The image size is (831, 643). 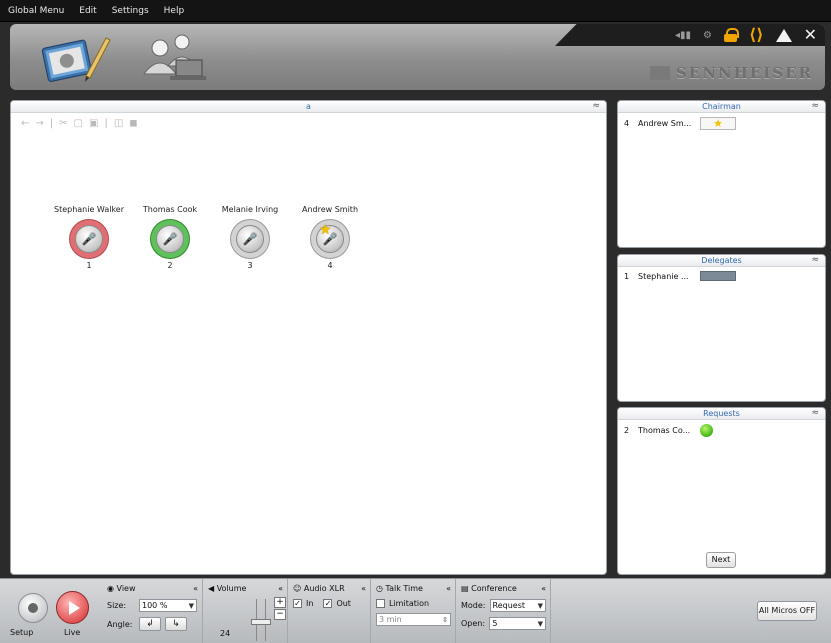 I want to click on volume-slider-handle, so click(x=261, y=622).